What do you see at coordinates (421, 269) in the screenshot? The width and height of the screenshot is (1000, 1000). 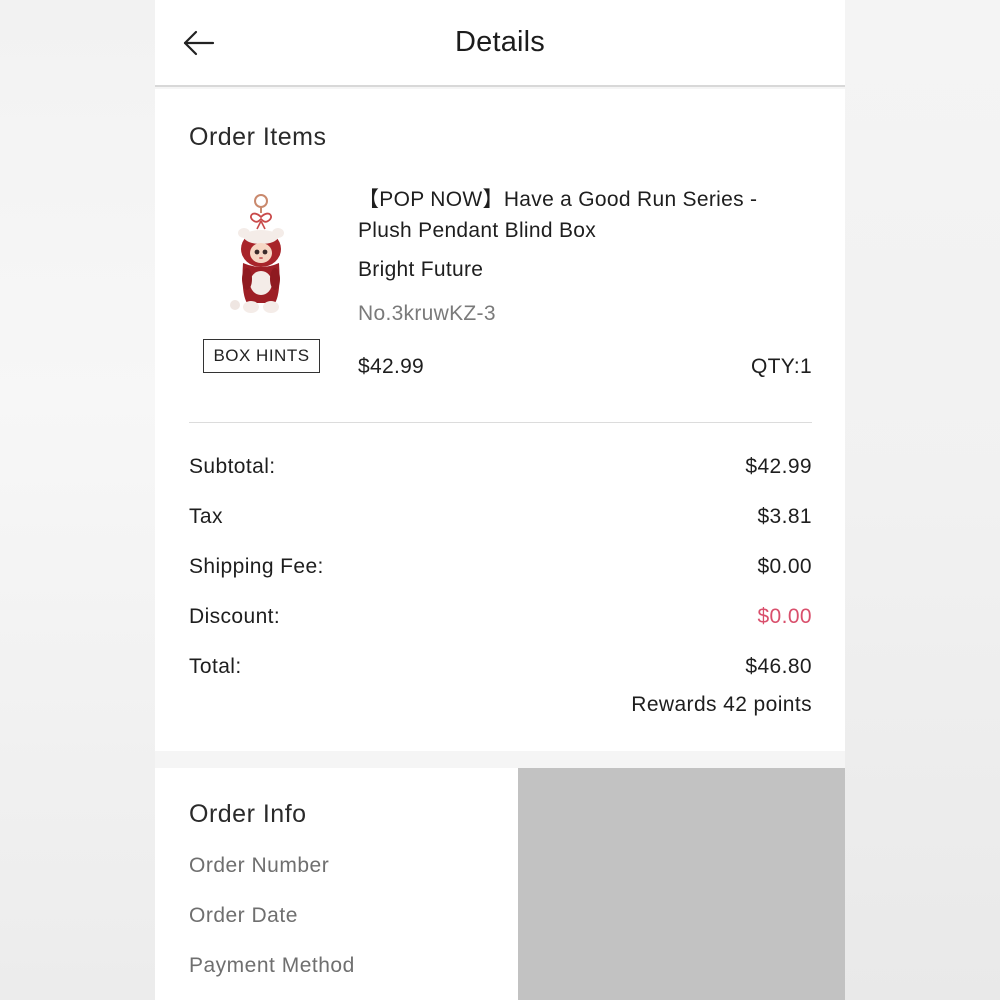 I see `product-variant: Bright Future` at bounding box center [421, 269].